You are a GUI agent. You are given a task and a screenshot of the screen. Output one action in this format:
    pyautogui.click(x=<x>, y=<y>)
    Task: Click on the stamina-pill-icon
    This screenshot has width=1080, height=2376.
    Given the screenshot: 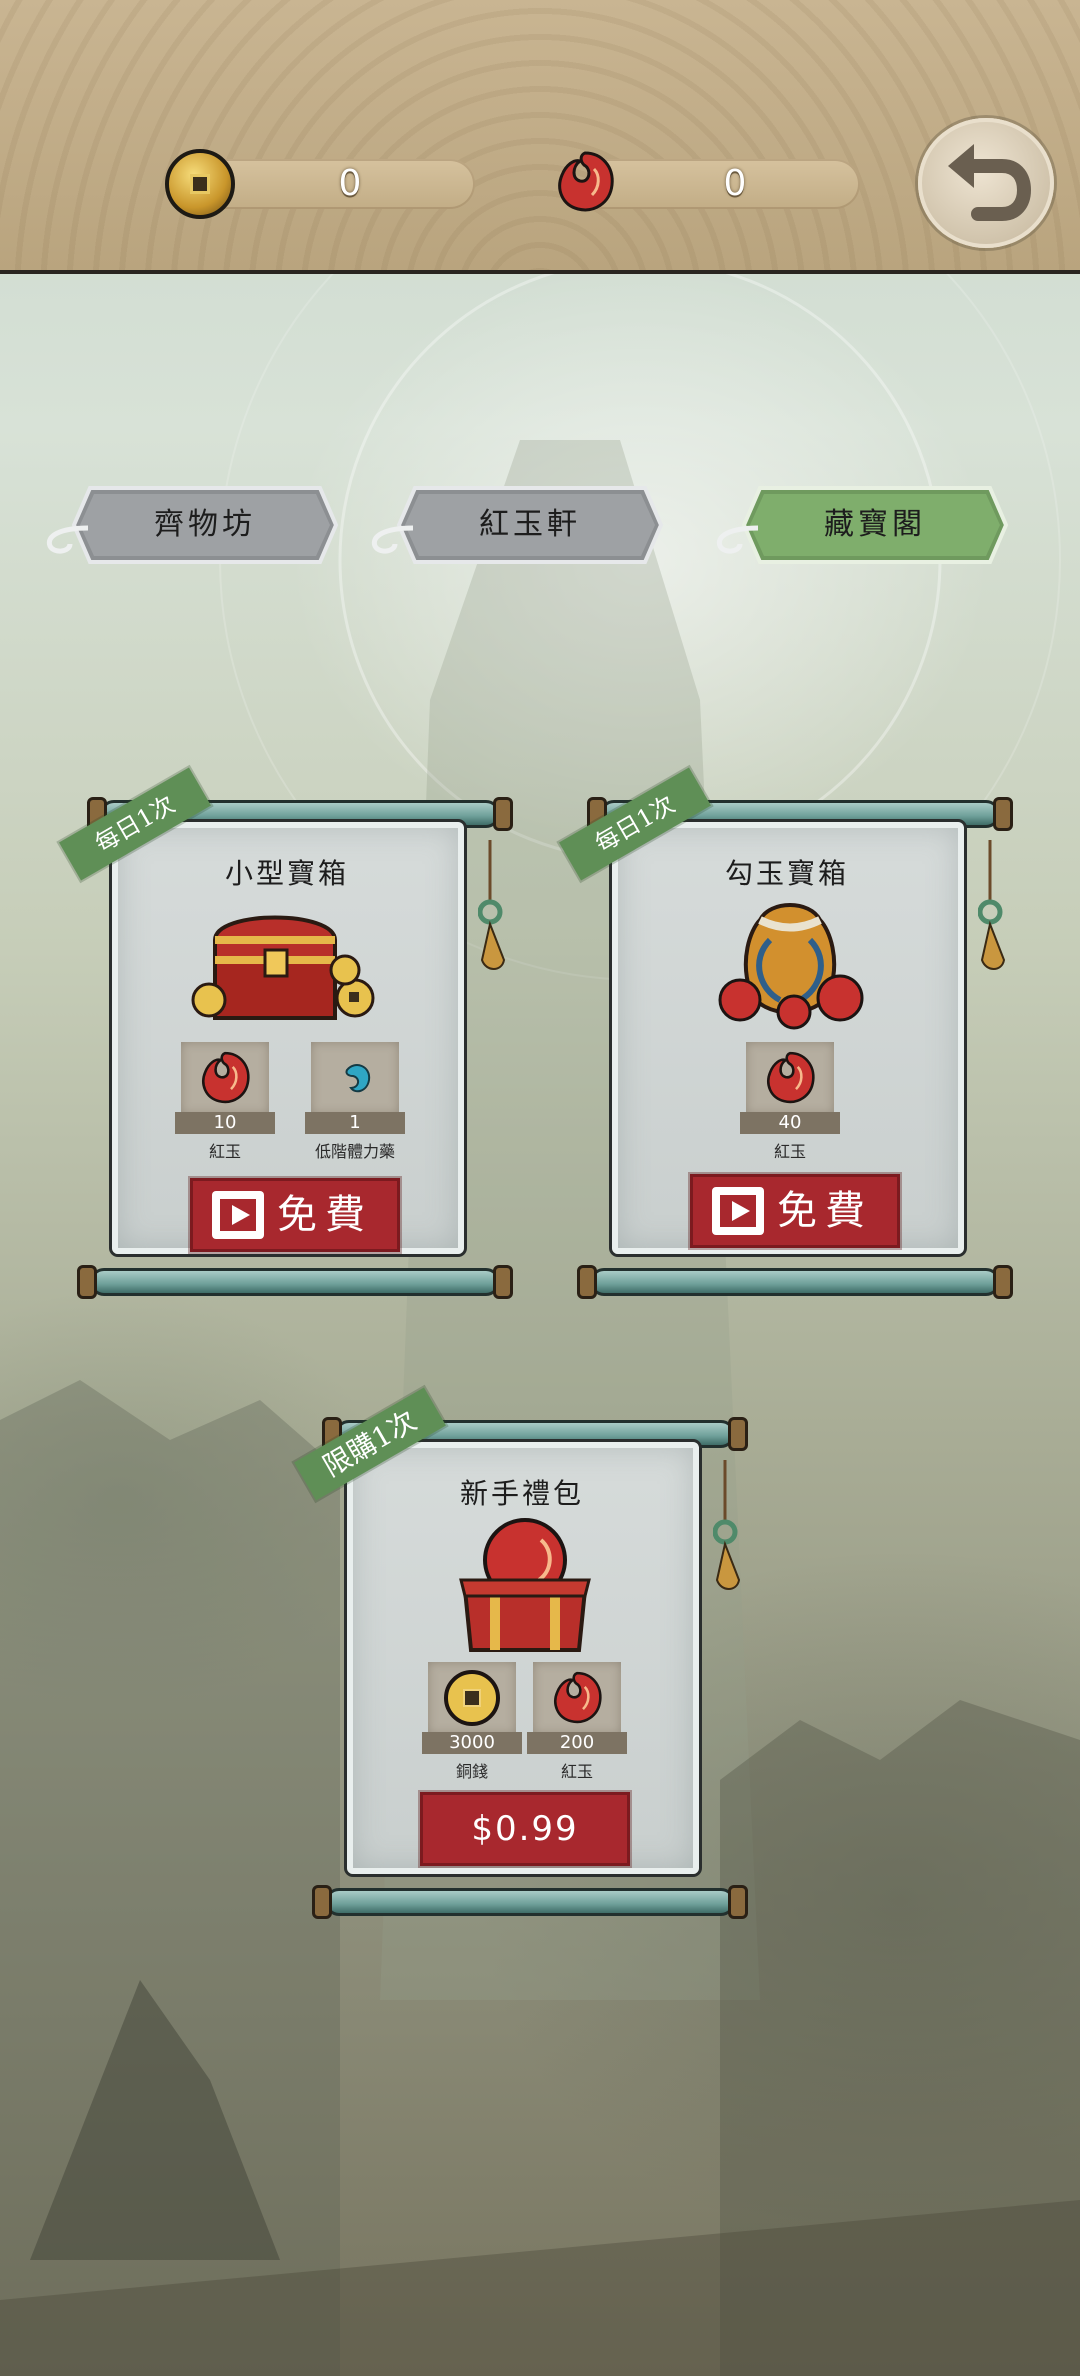 What is the action you would take?
    pyautogui.click(x=358, y=1078)
    